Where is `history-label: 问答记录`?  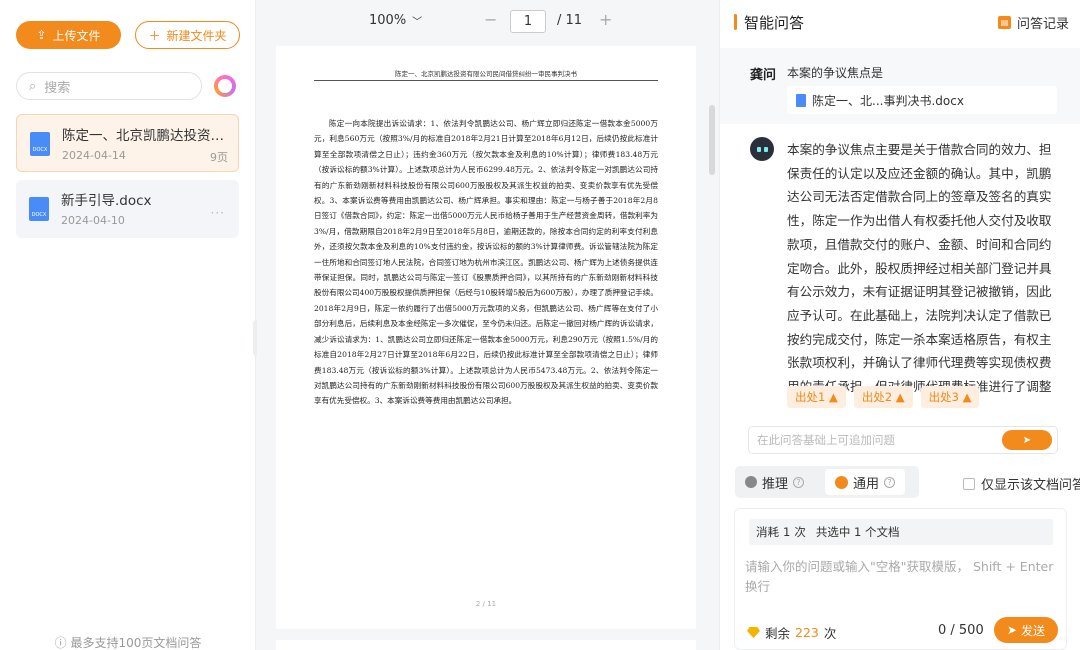
history-label: 问答记录 is located at coordinates (1042, 24).